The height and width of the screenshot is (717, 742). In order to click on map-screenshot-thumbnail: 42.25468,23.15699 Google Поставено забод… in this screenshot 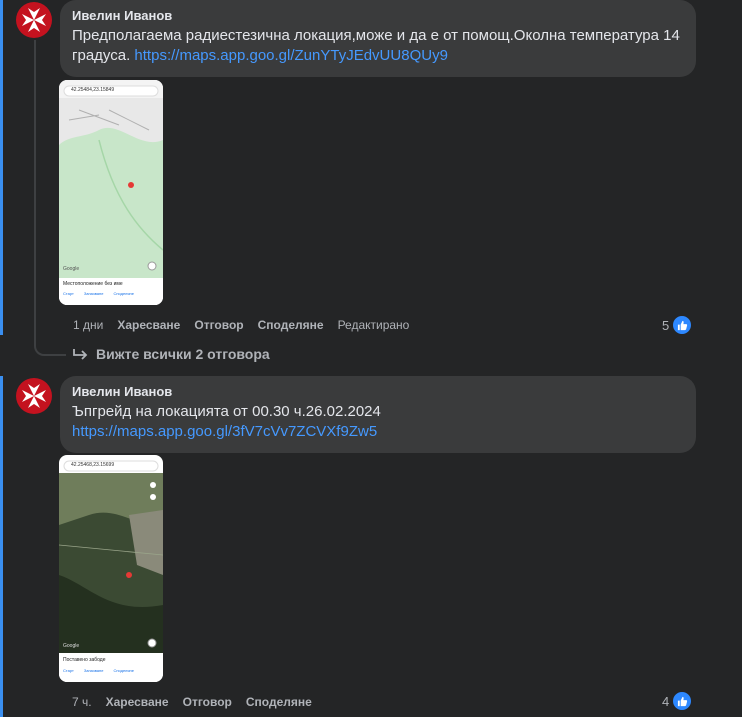, I will do `click(111, 568)`.